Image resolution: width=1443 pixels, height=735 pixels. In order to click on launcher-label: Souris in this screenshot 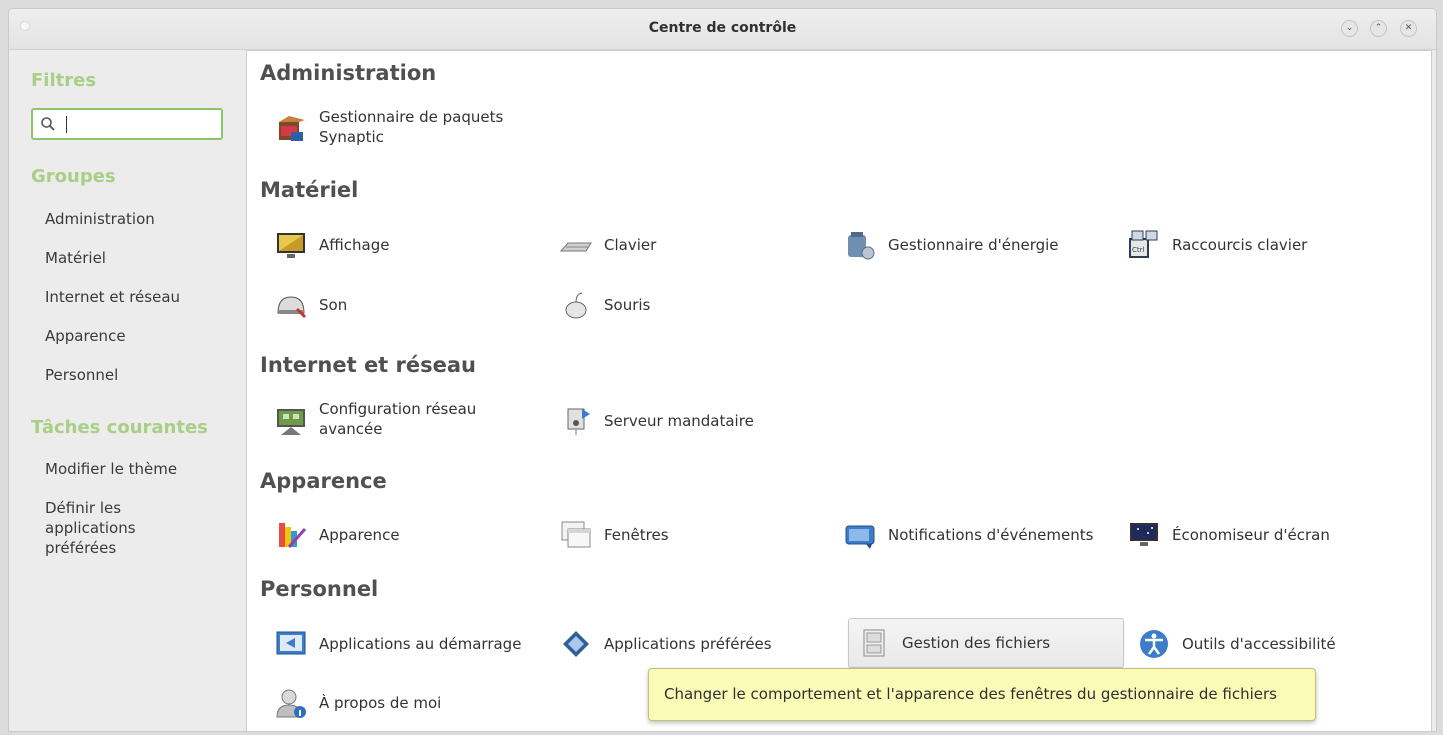, I will do `click(627, 305)`.